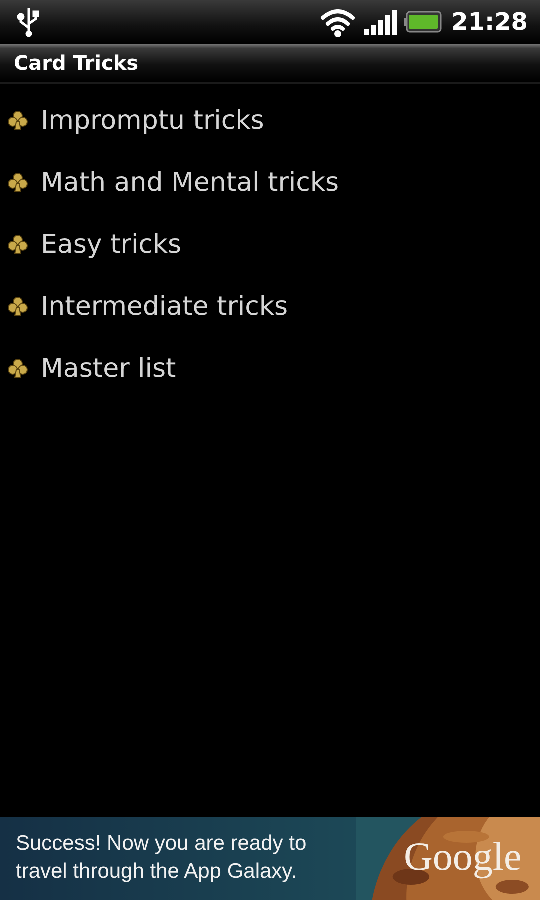  I want to click on wifi-icon, so click(338, 22).